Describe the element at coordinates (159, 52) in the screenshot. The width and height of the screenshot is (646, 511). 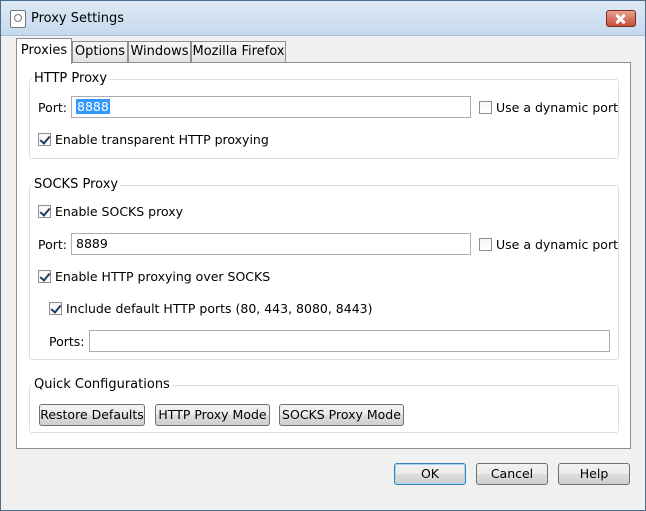
I see `tab-windows: Windows` at that location.